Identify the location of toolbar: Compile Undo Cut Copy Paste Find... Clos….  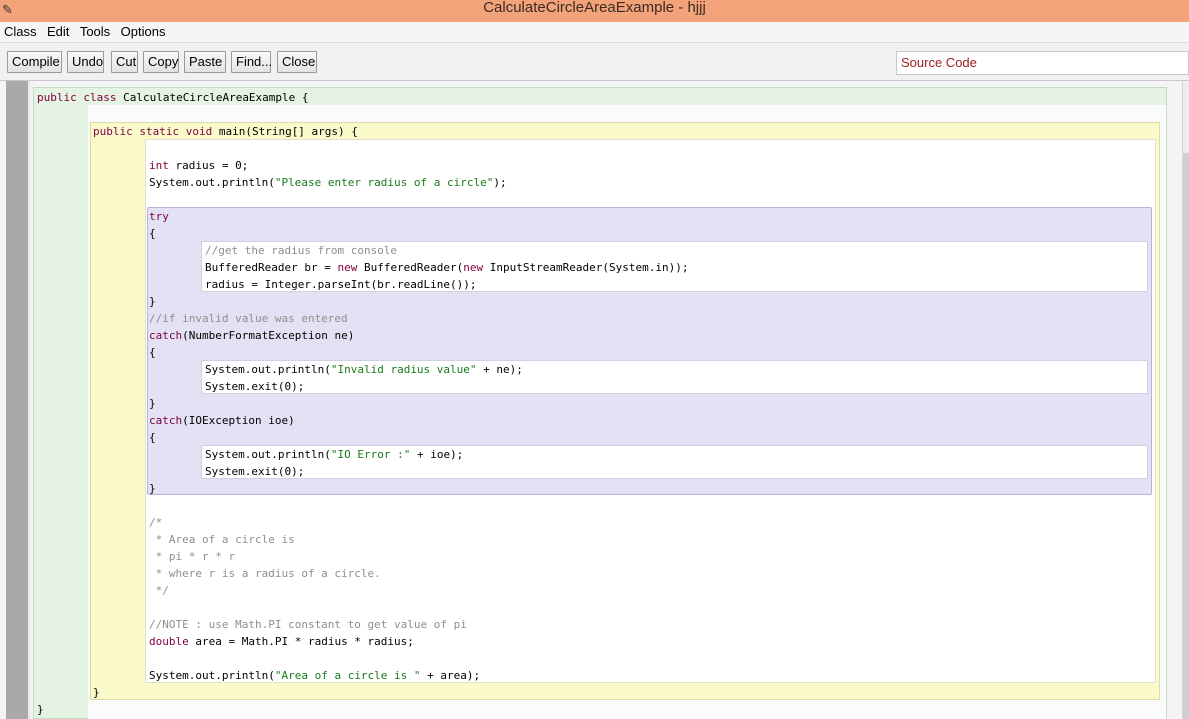
(594, 62).